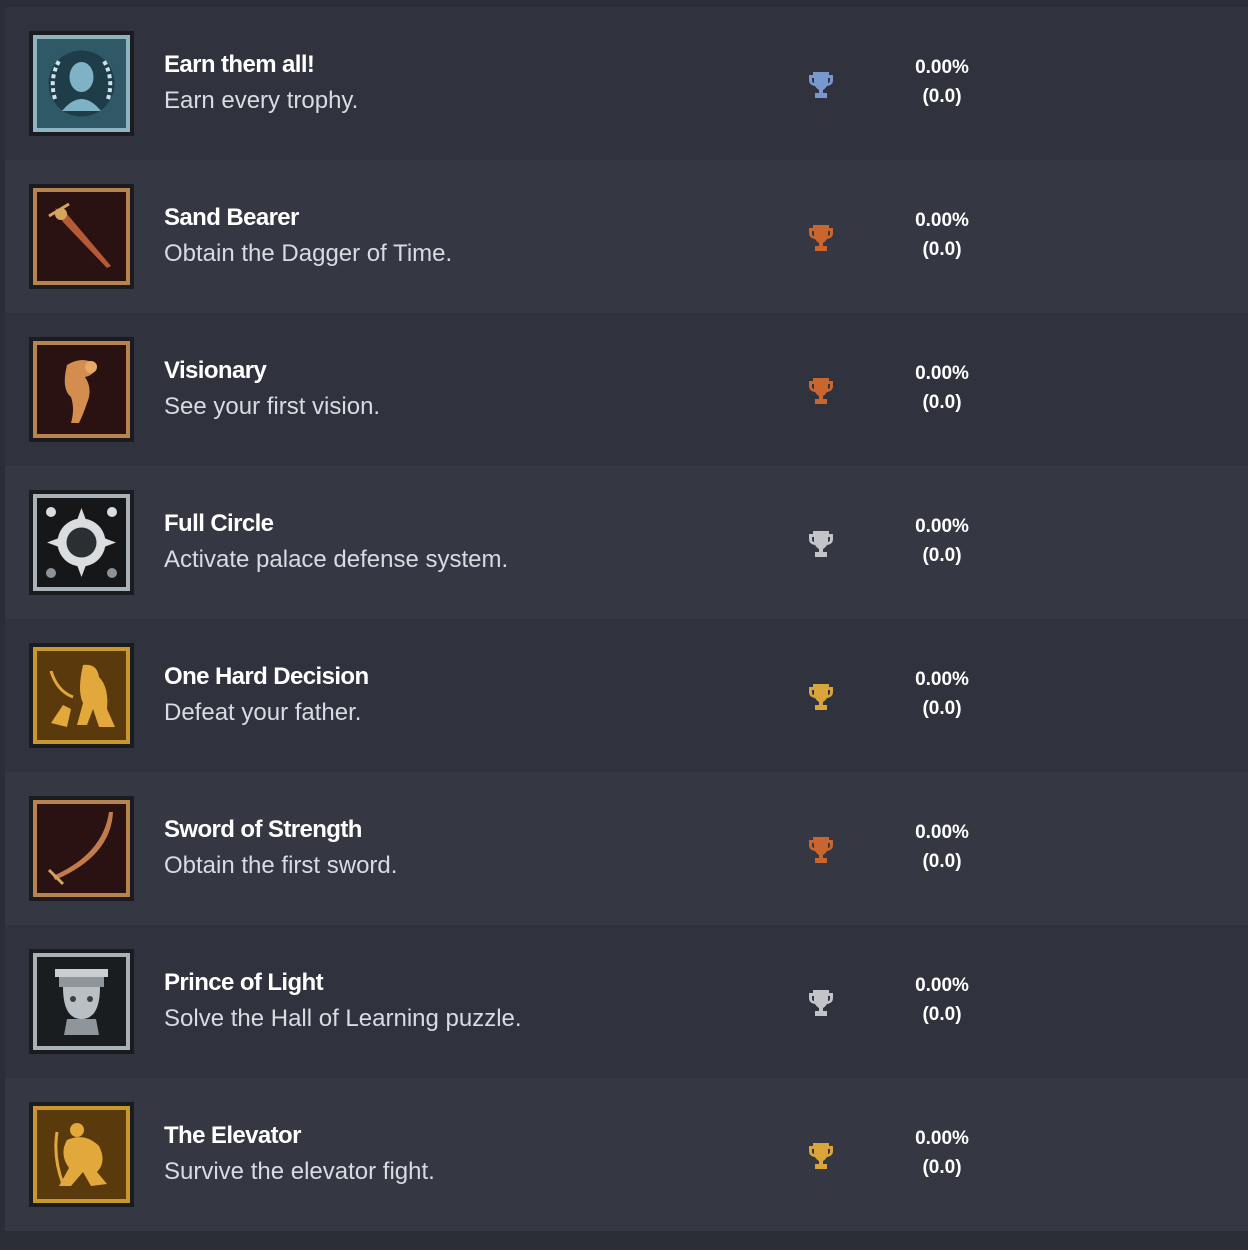  What do you see at coordinates (263, 830) in the screenshot?
I see `trophy-title: Sword of Strength` at bounding box center [263, 830].